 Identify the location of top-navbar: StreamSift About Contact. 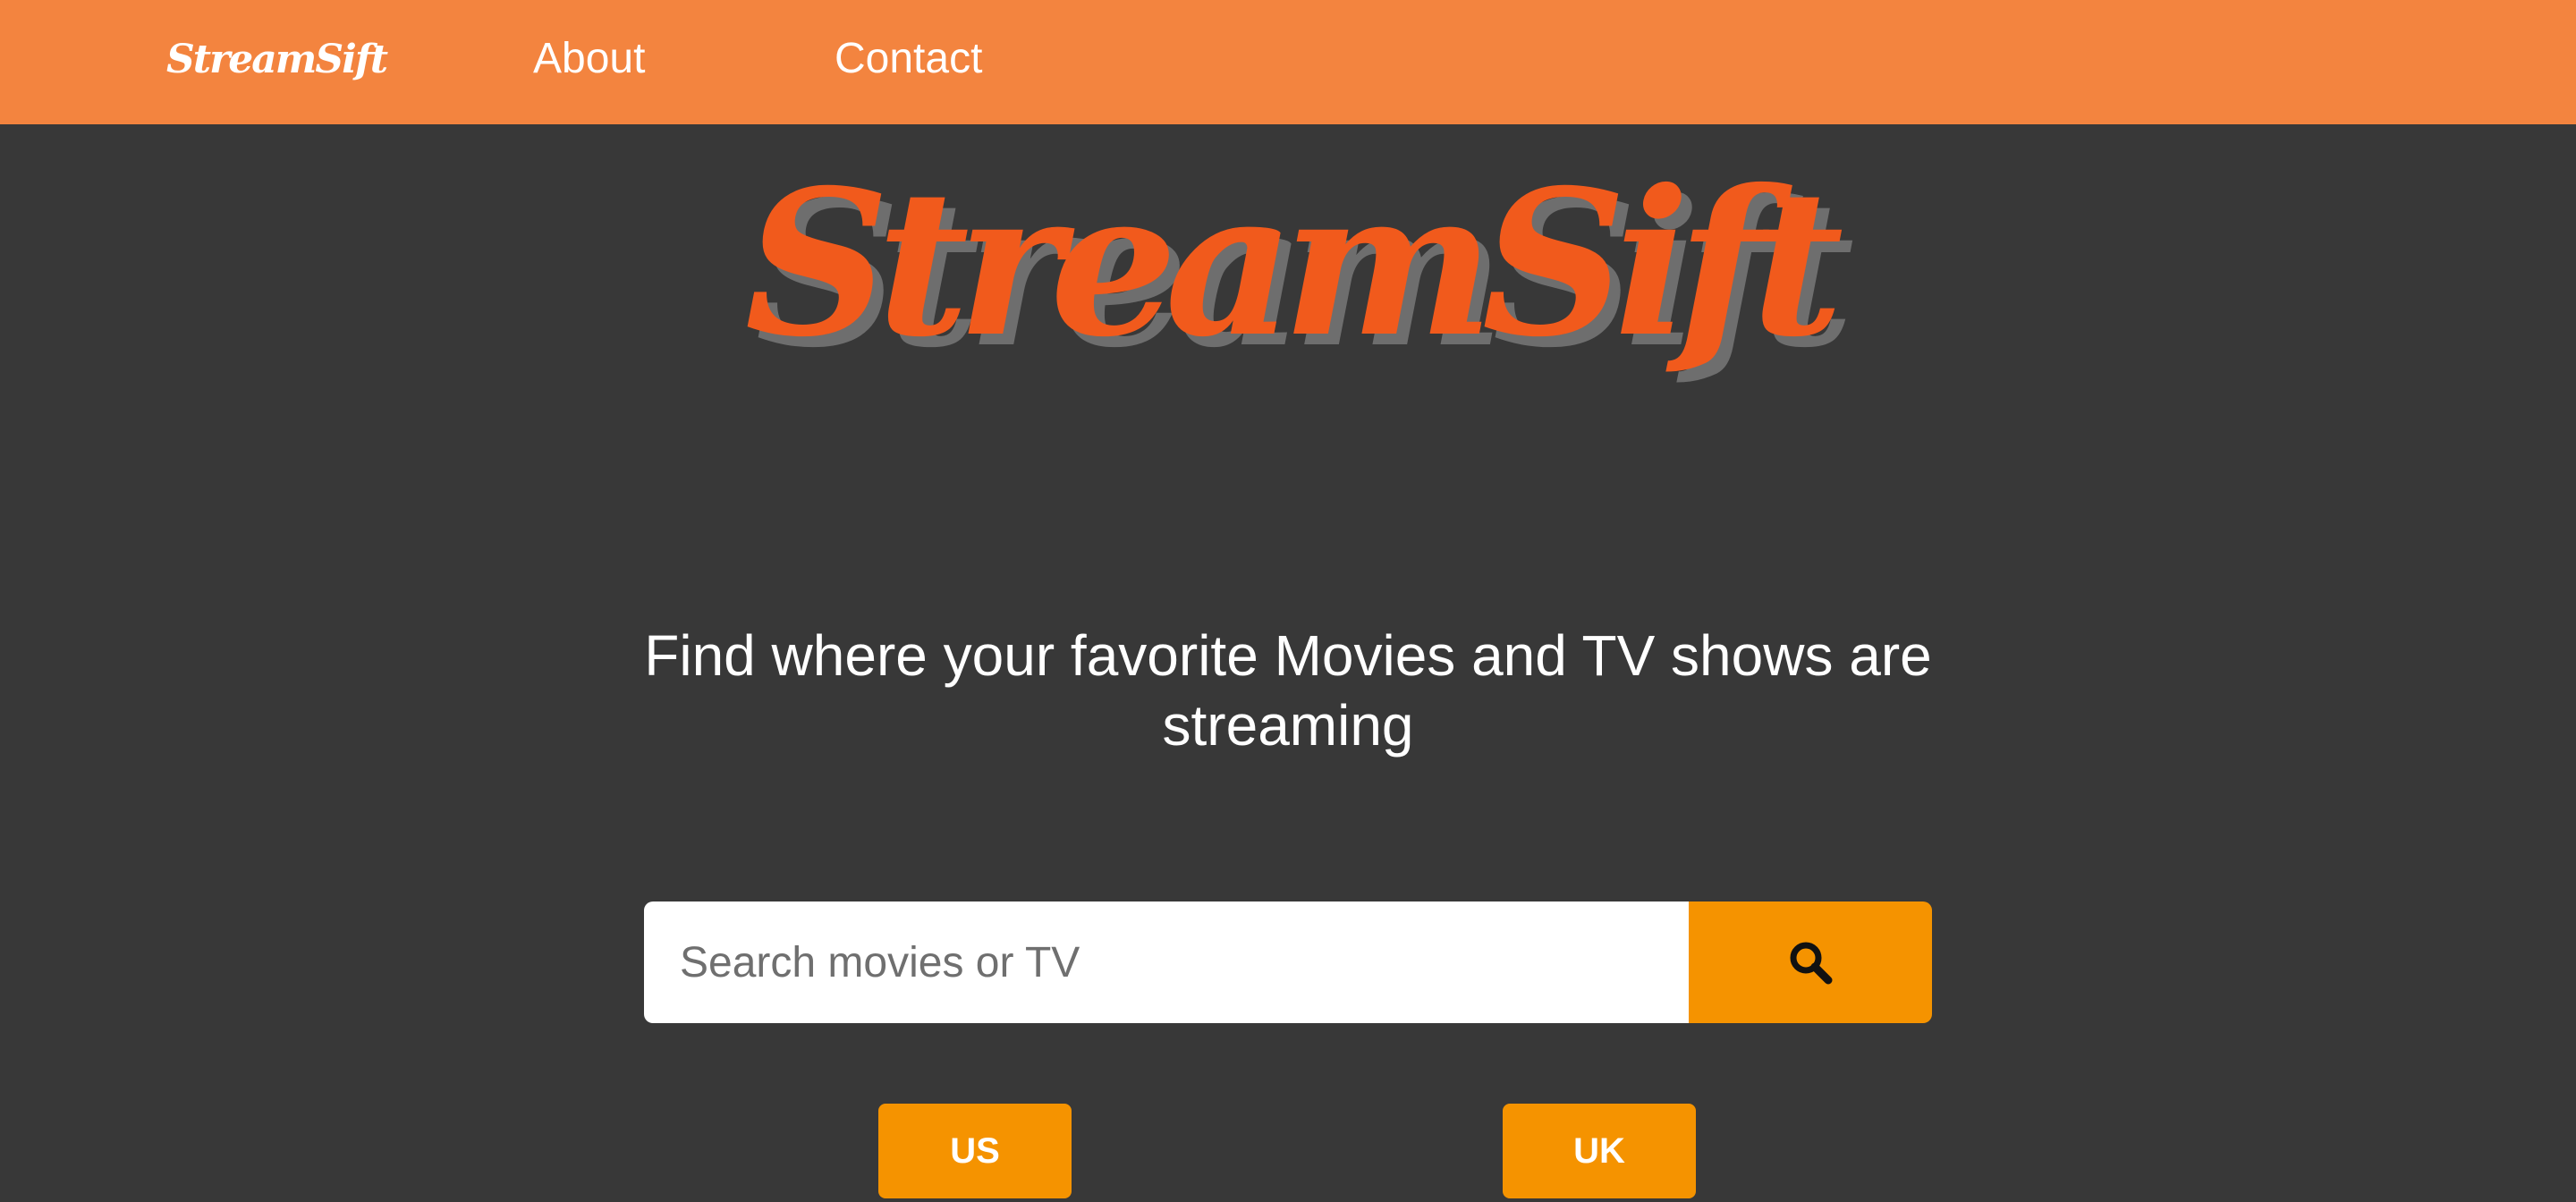
(1288, 62).